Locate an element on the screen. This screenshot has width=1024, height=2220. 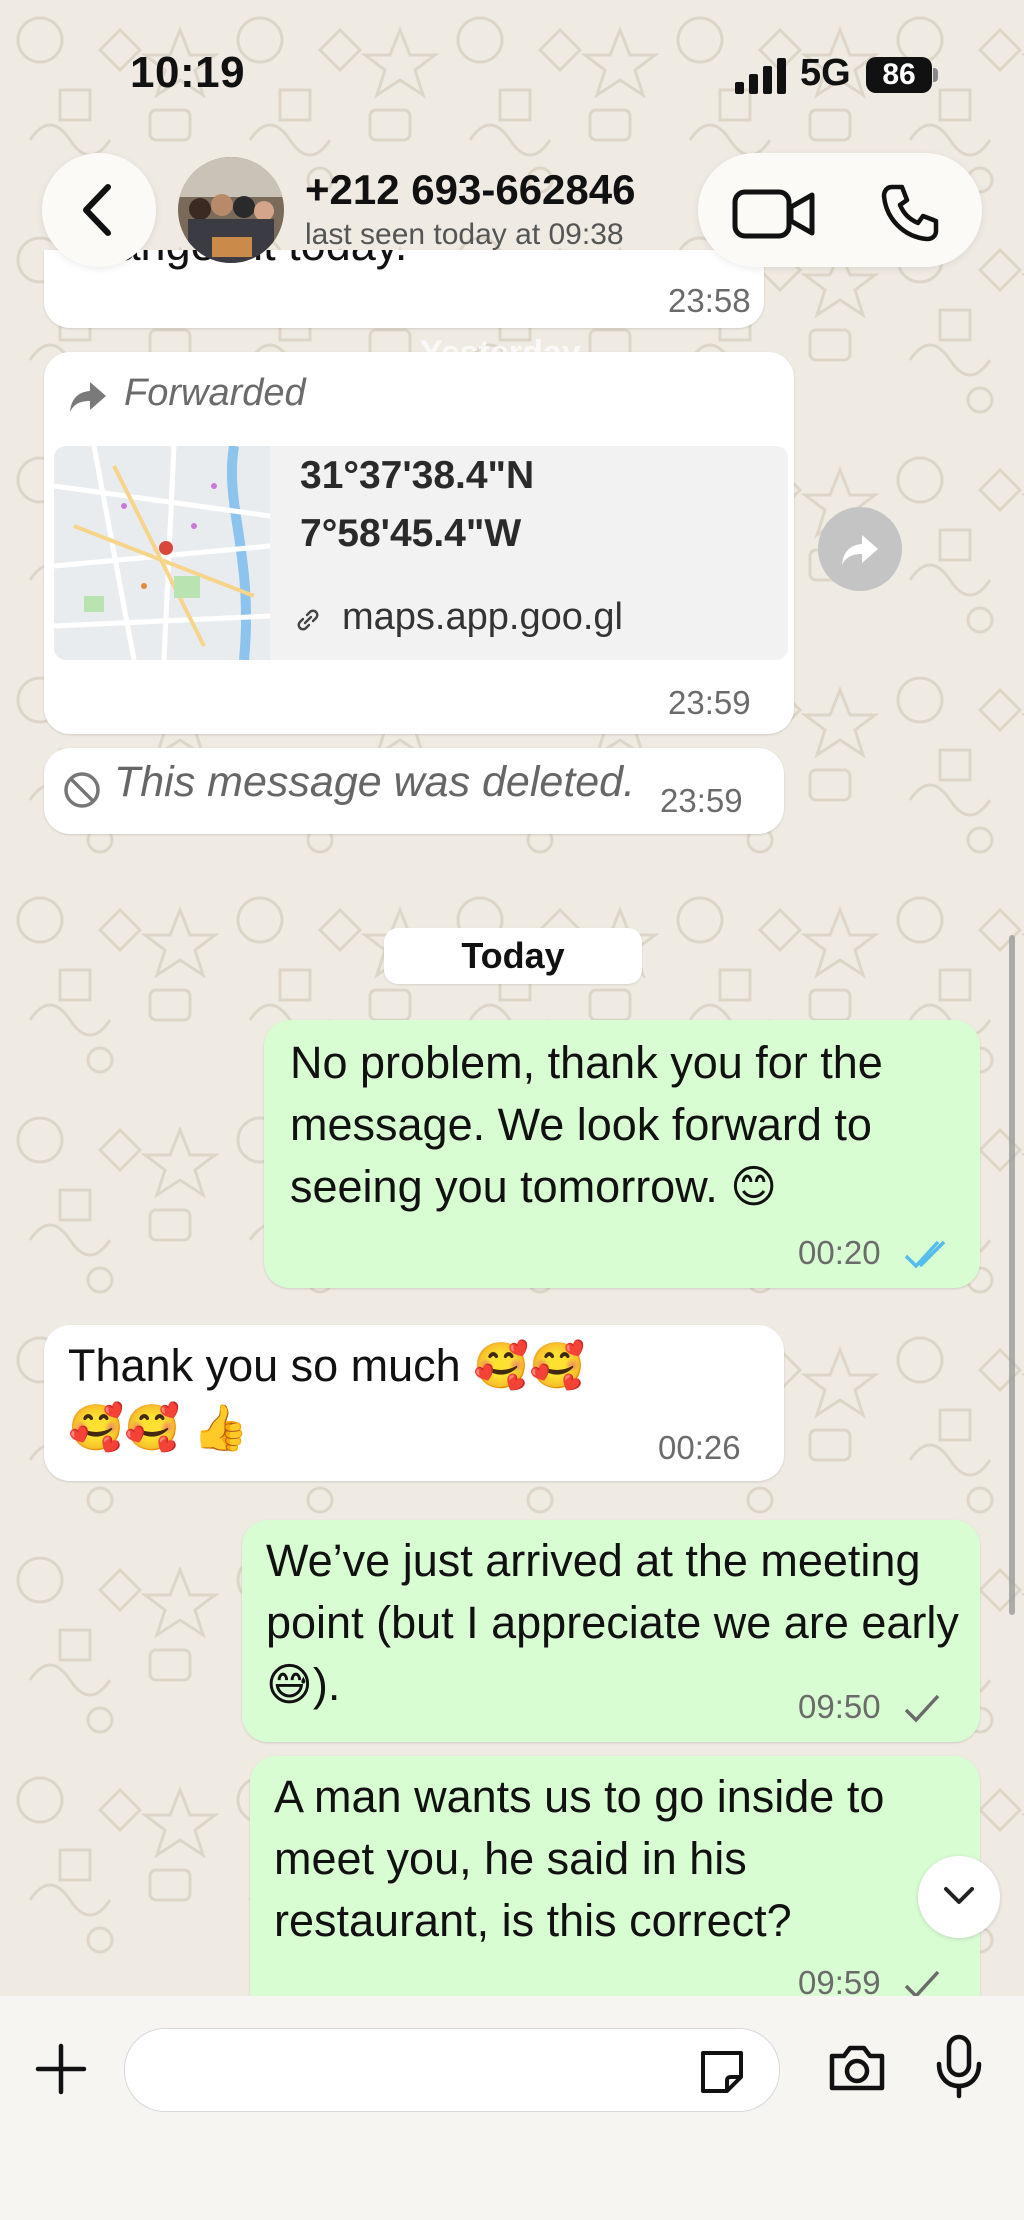
back-chevron-icon is located at coordinates (97, 210).